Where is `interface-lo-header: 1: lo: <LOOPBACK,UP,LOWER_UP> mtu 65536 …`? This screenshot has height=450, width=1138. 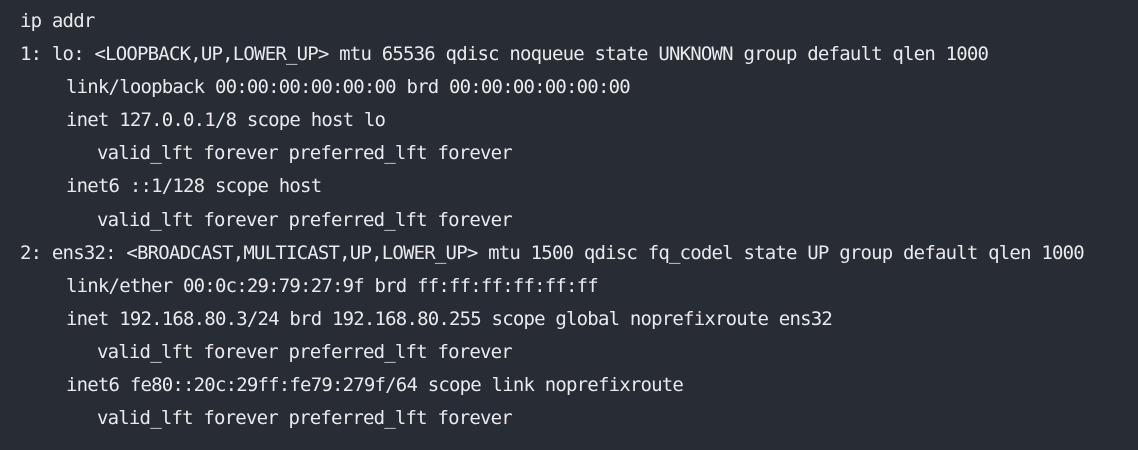 interface-lo-header: 1: lo: <LOOPBACK,UP,LOWER_UP> mtu 65536 … is located at coordinates (504, 54).